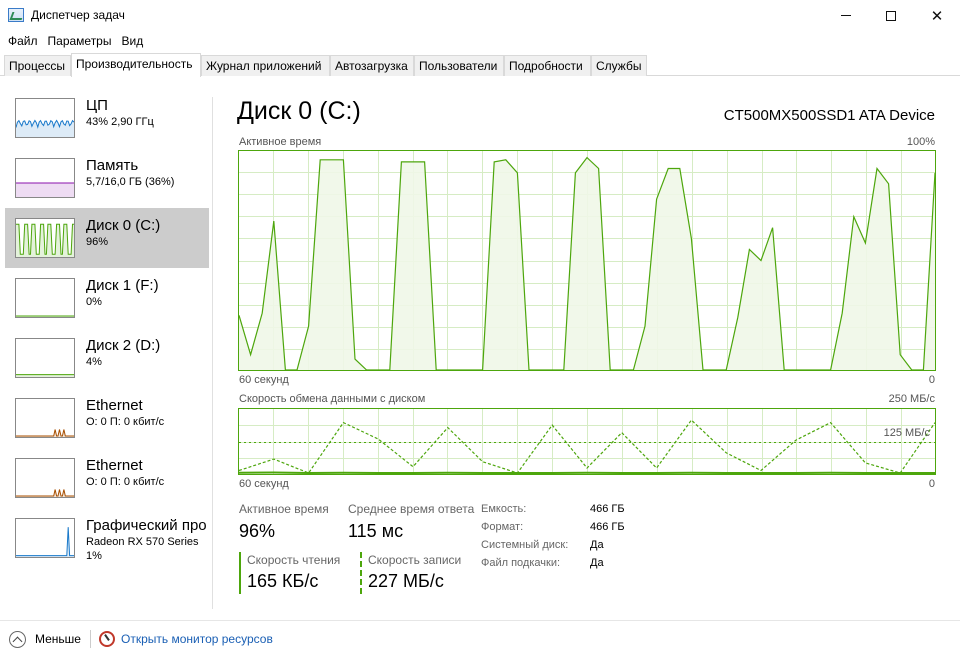 The height and width of the screenshot is (663, 960). I want to click on open-resource-monitor-link: Открыть монитор ресурсов, so click(197, 639).